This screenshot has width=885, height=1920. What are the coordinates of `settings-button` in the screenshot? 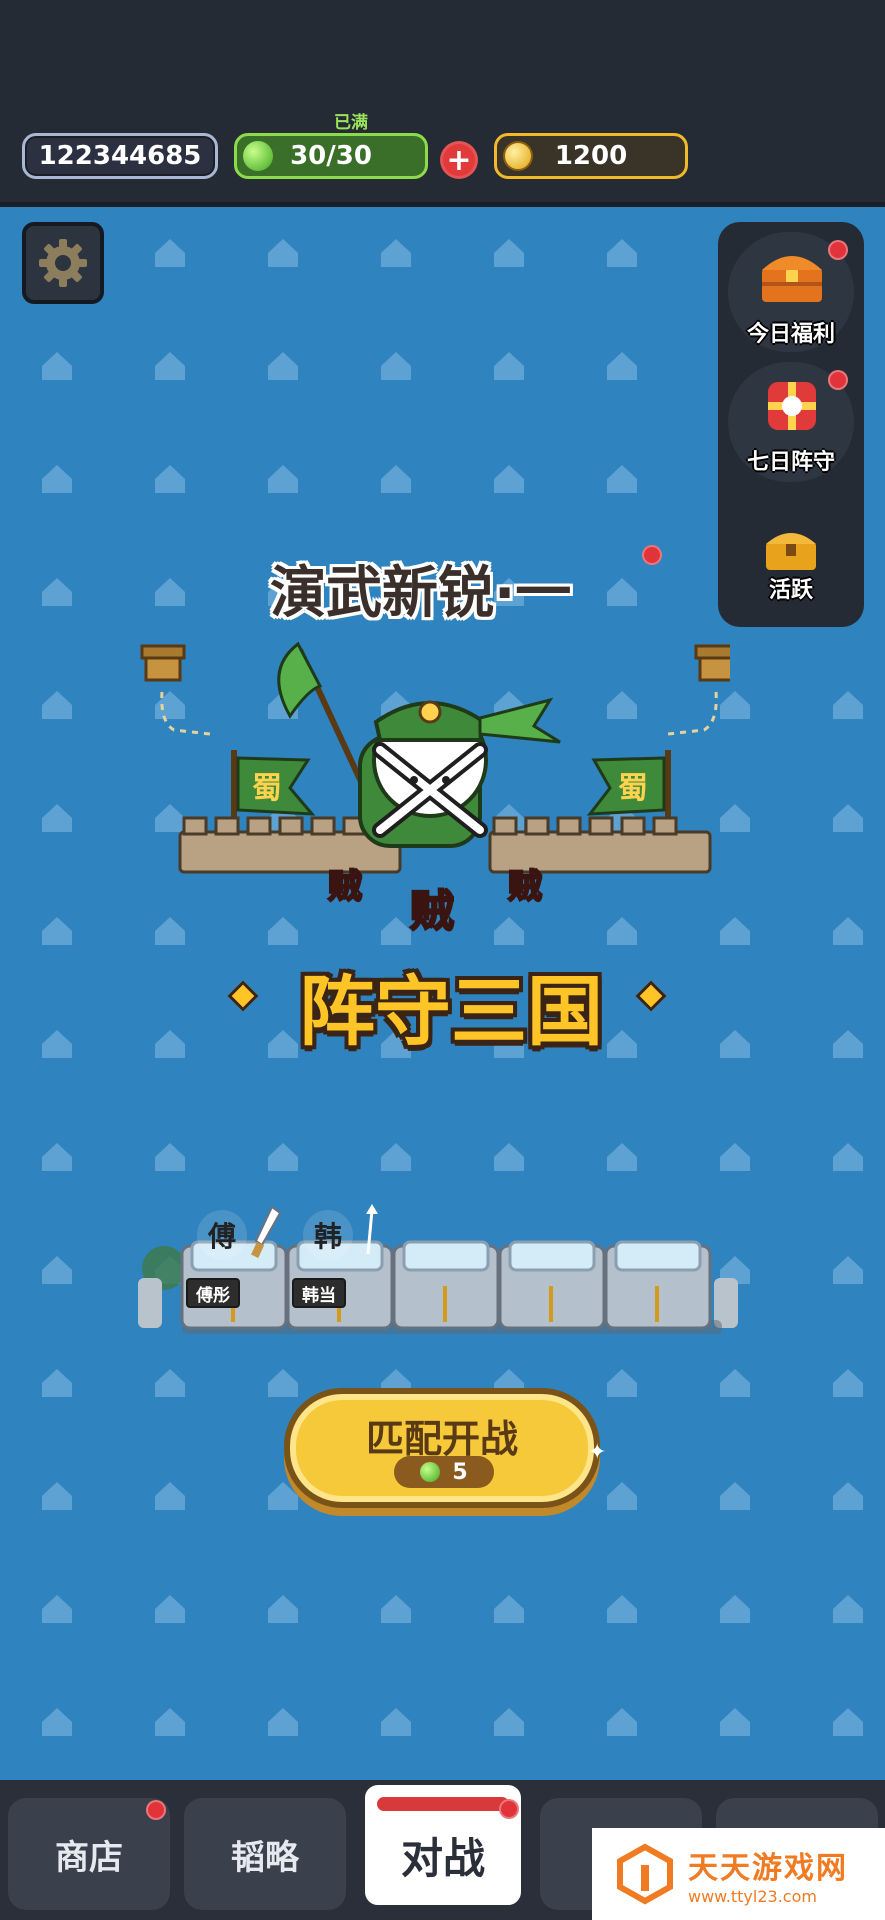 It's located at (63, 263).